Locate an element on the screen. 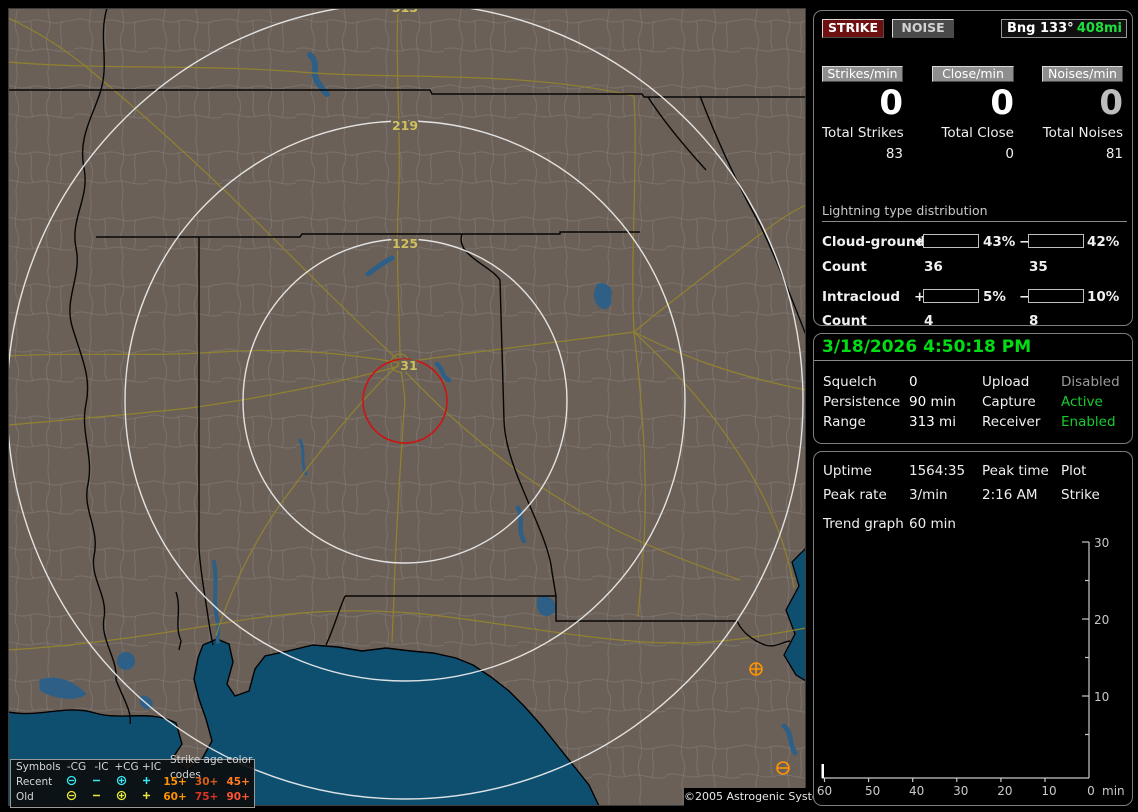 The image size is (1138, 812). squelch-row: Squelch 0 Upload Disabled is located at coordinates (973, 384).